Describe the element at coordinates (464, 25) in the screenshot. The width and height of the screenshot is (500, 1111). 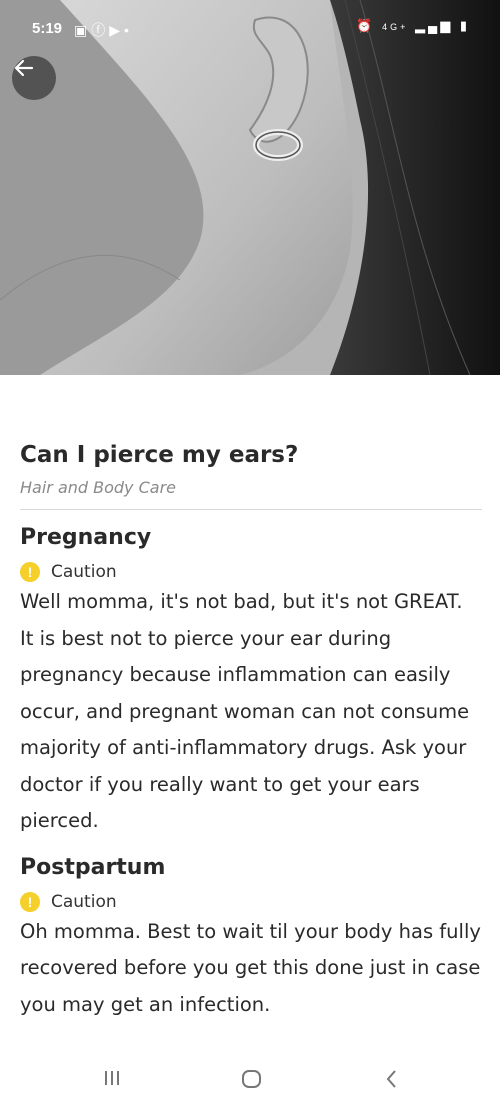
I see `battery-icon: ▮` at that location.